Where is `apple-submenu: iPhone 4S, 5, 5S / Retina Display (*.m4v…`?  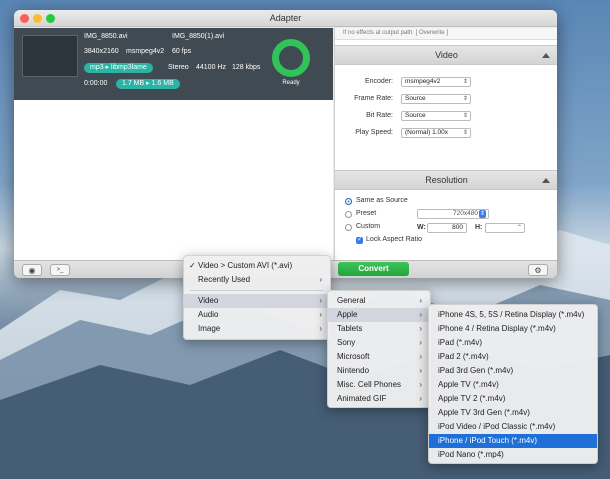
apple-submenu: iPhone 4S, 5, 5S / Retina Display (*.m4v… is located at coordinates (513, 384).